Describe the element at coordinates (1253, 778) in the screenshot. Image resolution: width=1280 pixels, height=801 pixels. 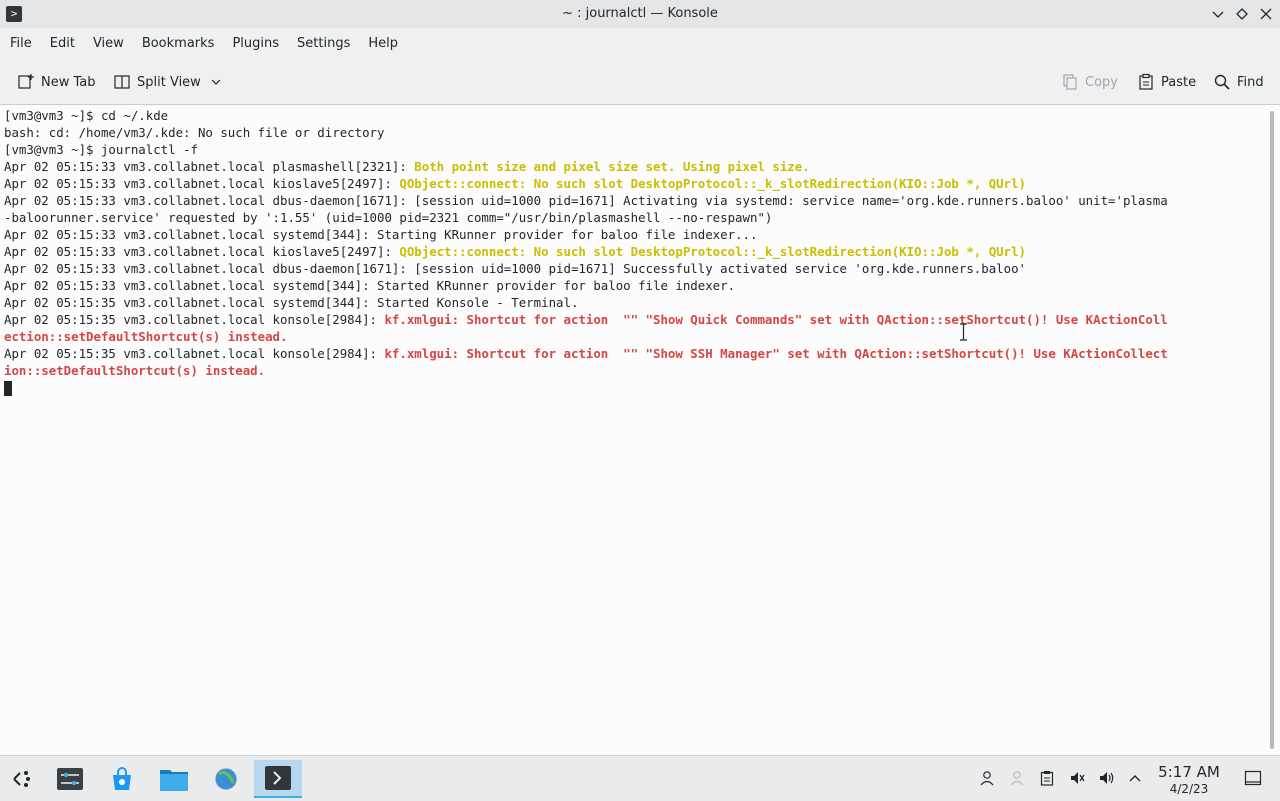
I see `show-desktop-icon` at that location.